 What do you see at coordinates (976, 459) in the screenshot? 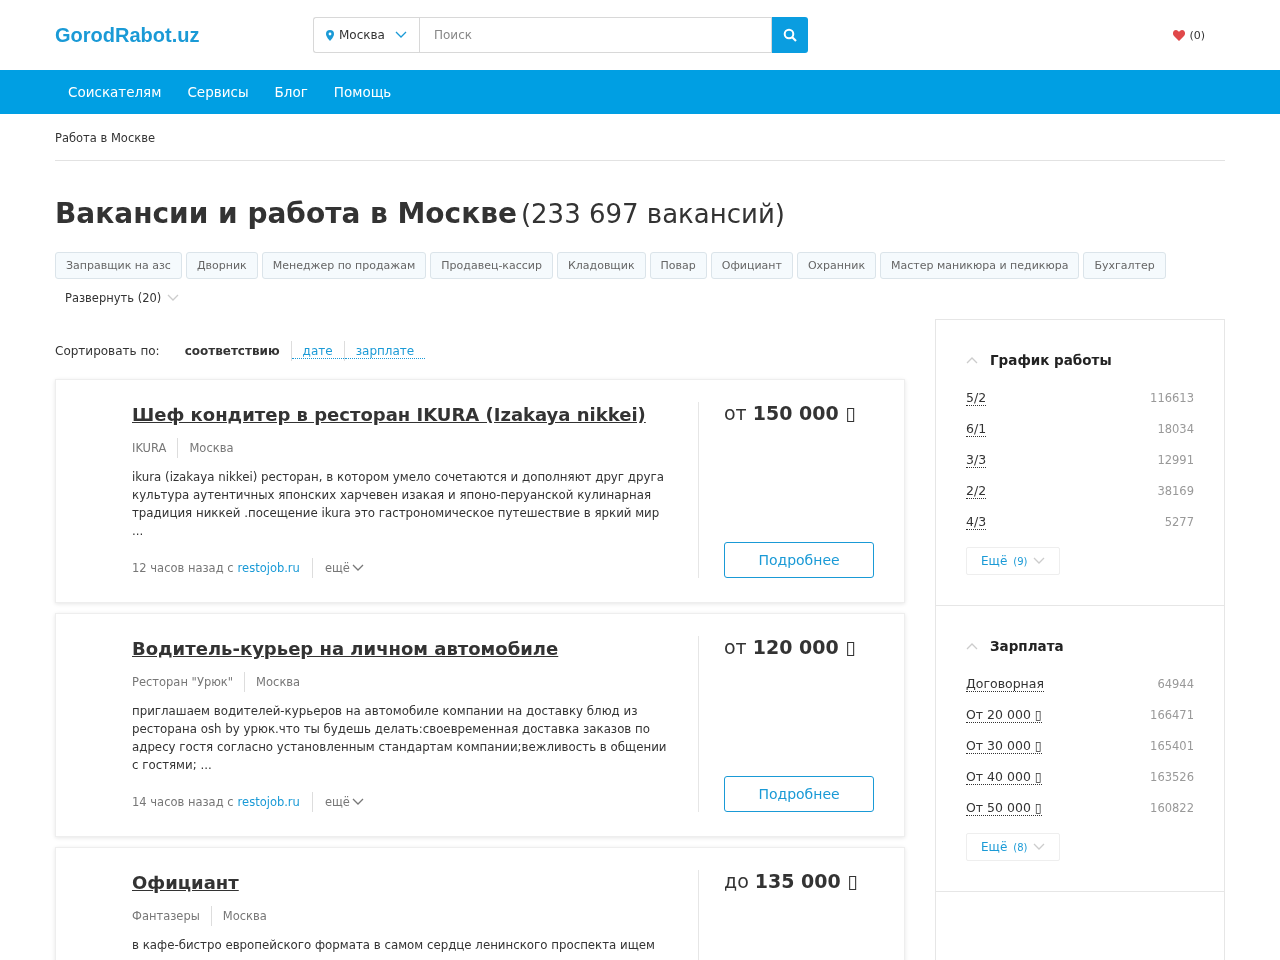
I see `filter-option: 3/3` at bounding box center [976, 459].